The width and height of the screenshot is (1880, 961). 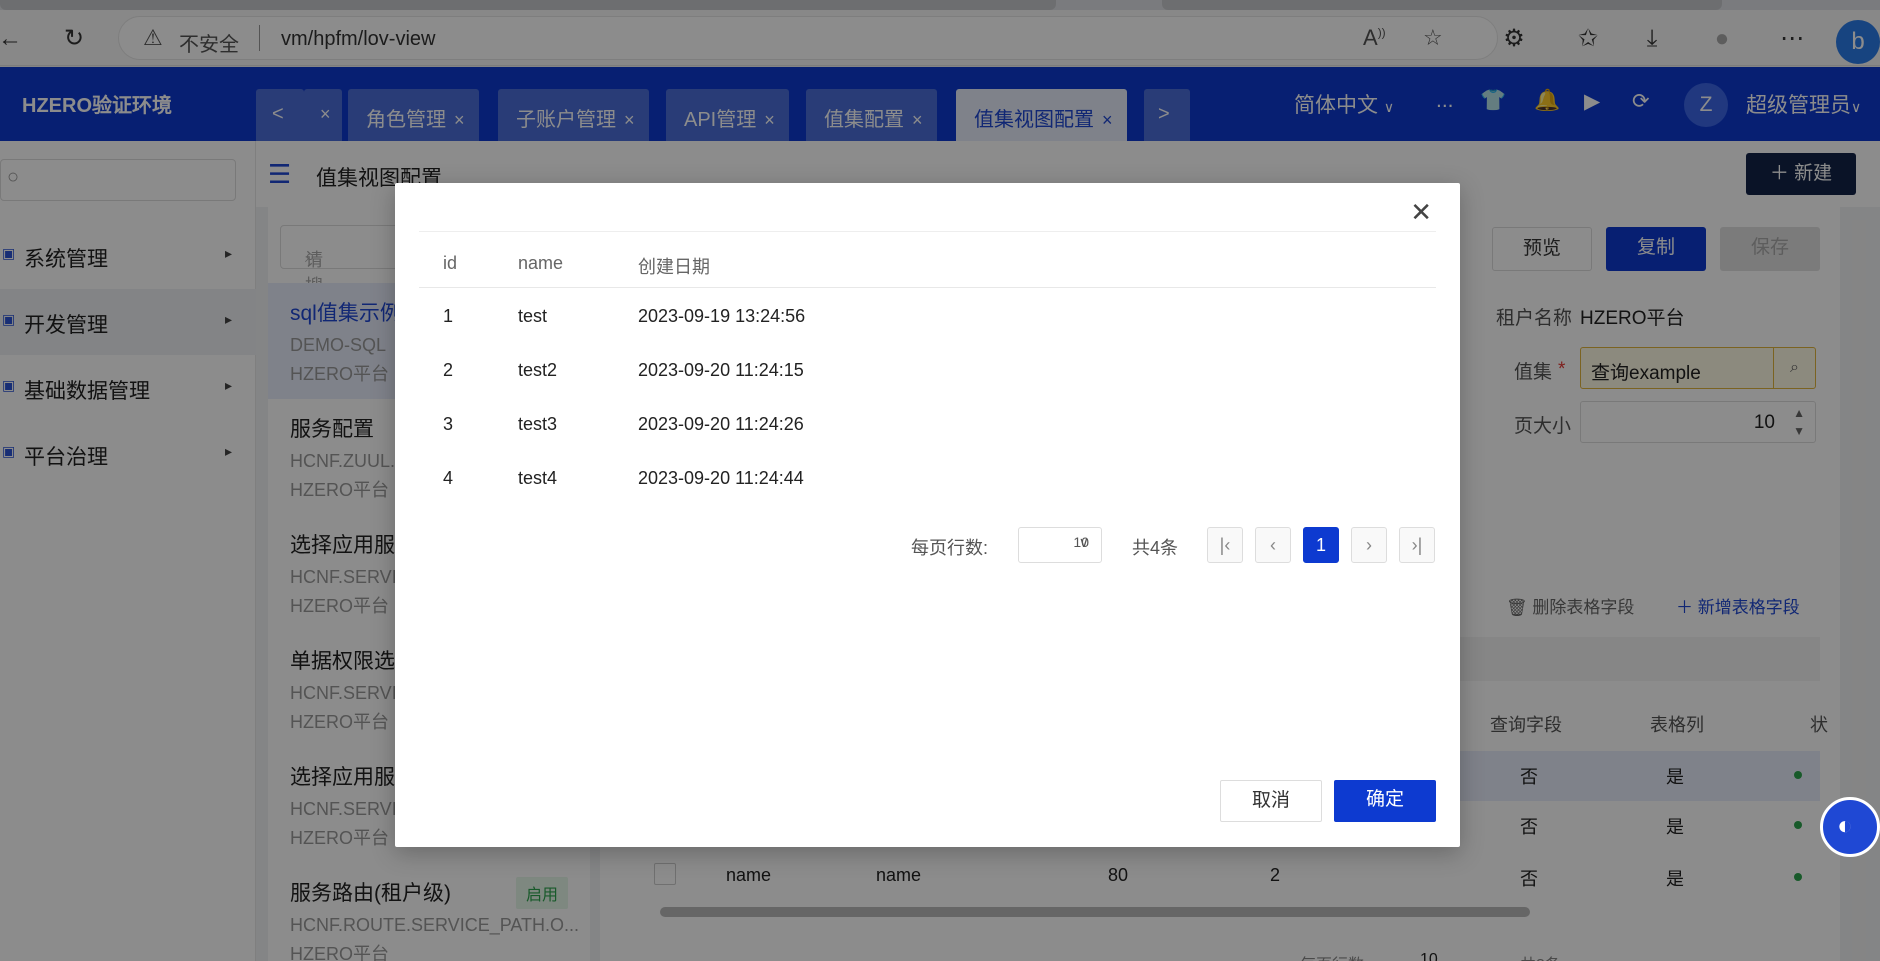 I want to click on page-size-select: 10 ∨, so click(x=1060, y=545).